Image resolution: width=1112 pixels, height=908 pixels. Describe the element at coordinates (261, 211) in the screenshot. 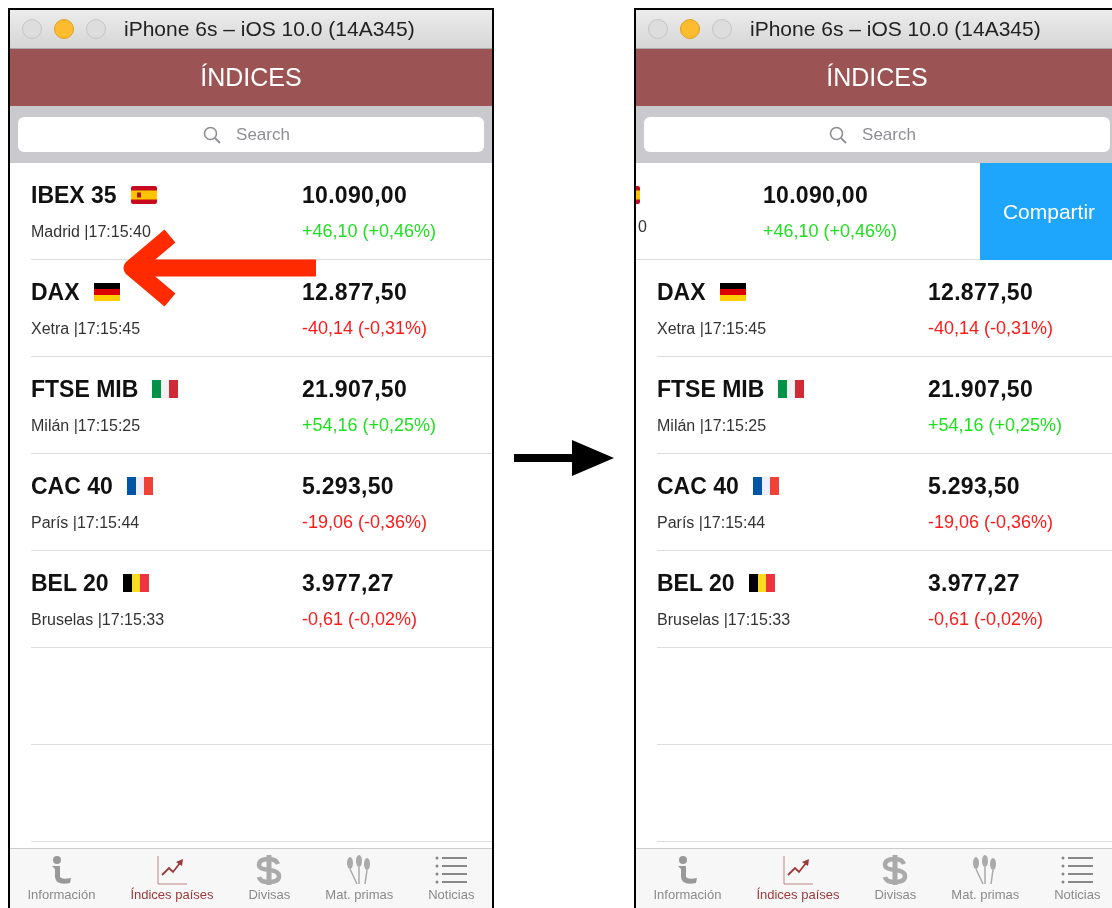

I see `list-row: IBEX 35 Madrid |17:15:40 10.090,00 +46,10 (+0,46%)` at that location.